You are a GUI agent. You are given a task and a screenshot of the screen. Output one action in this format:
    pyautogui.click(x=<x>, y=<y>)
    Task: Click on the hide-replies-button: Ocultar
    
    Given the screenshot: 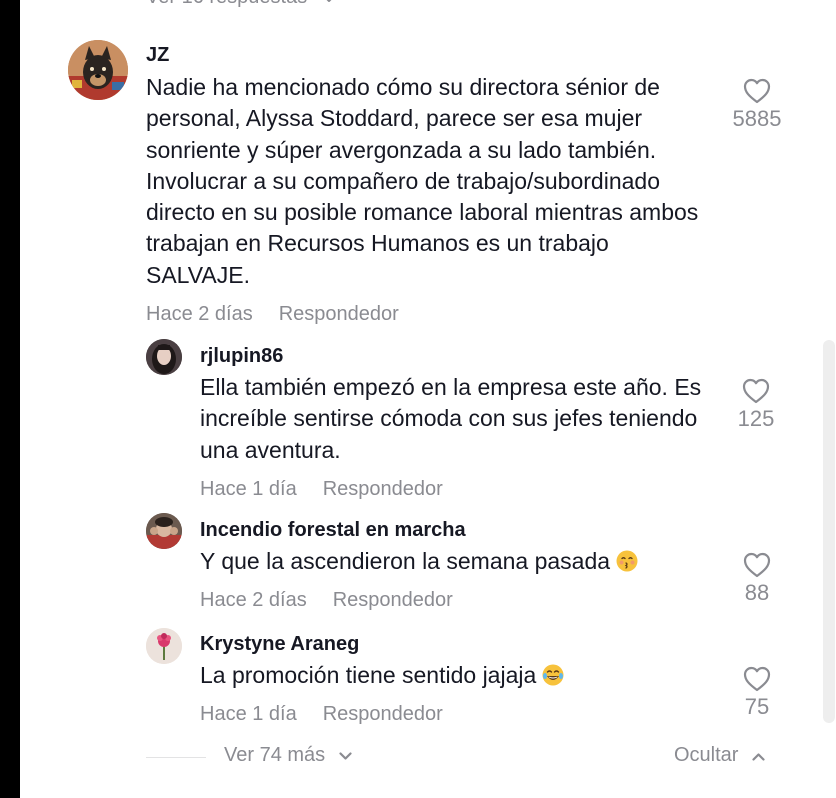 What is the action you would take?
    pyautogui.click(x=719, y=755)
    